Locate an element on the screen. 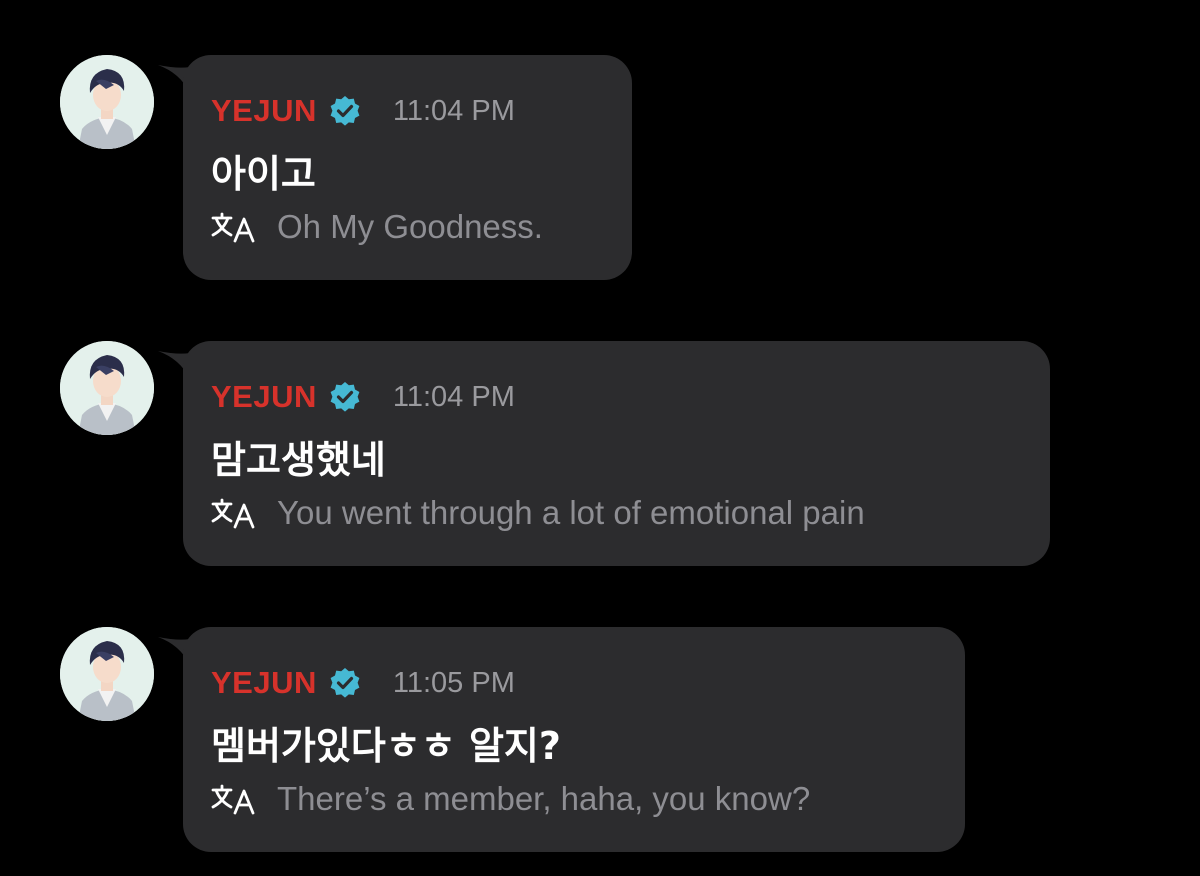 The image size is (1200, 876). translation-text: You went through a lot of emotional pain is located at coordinates (571, 512).